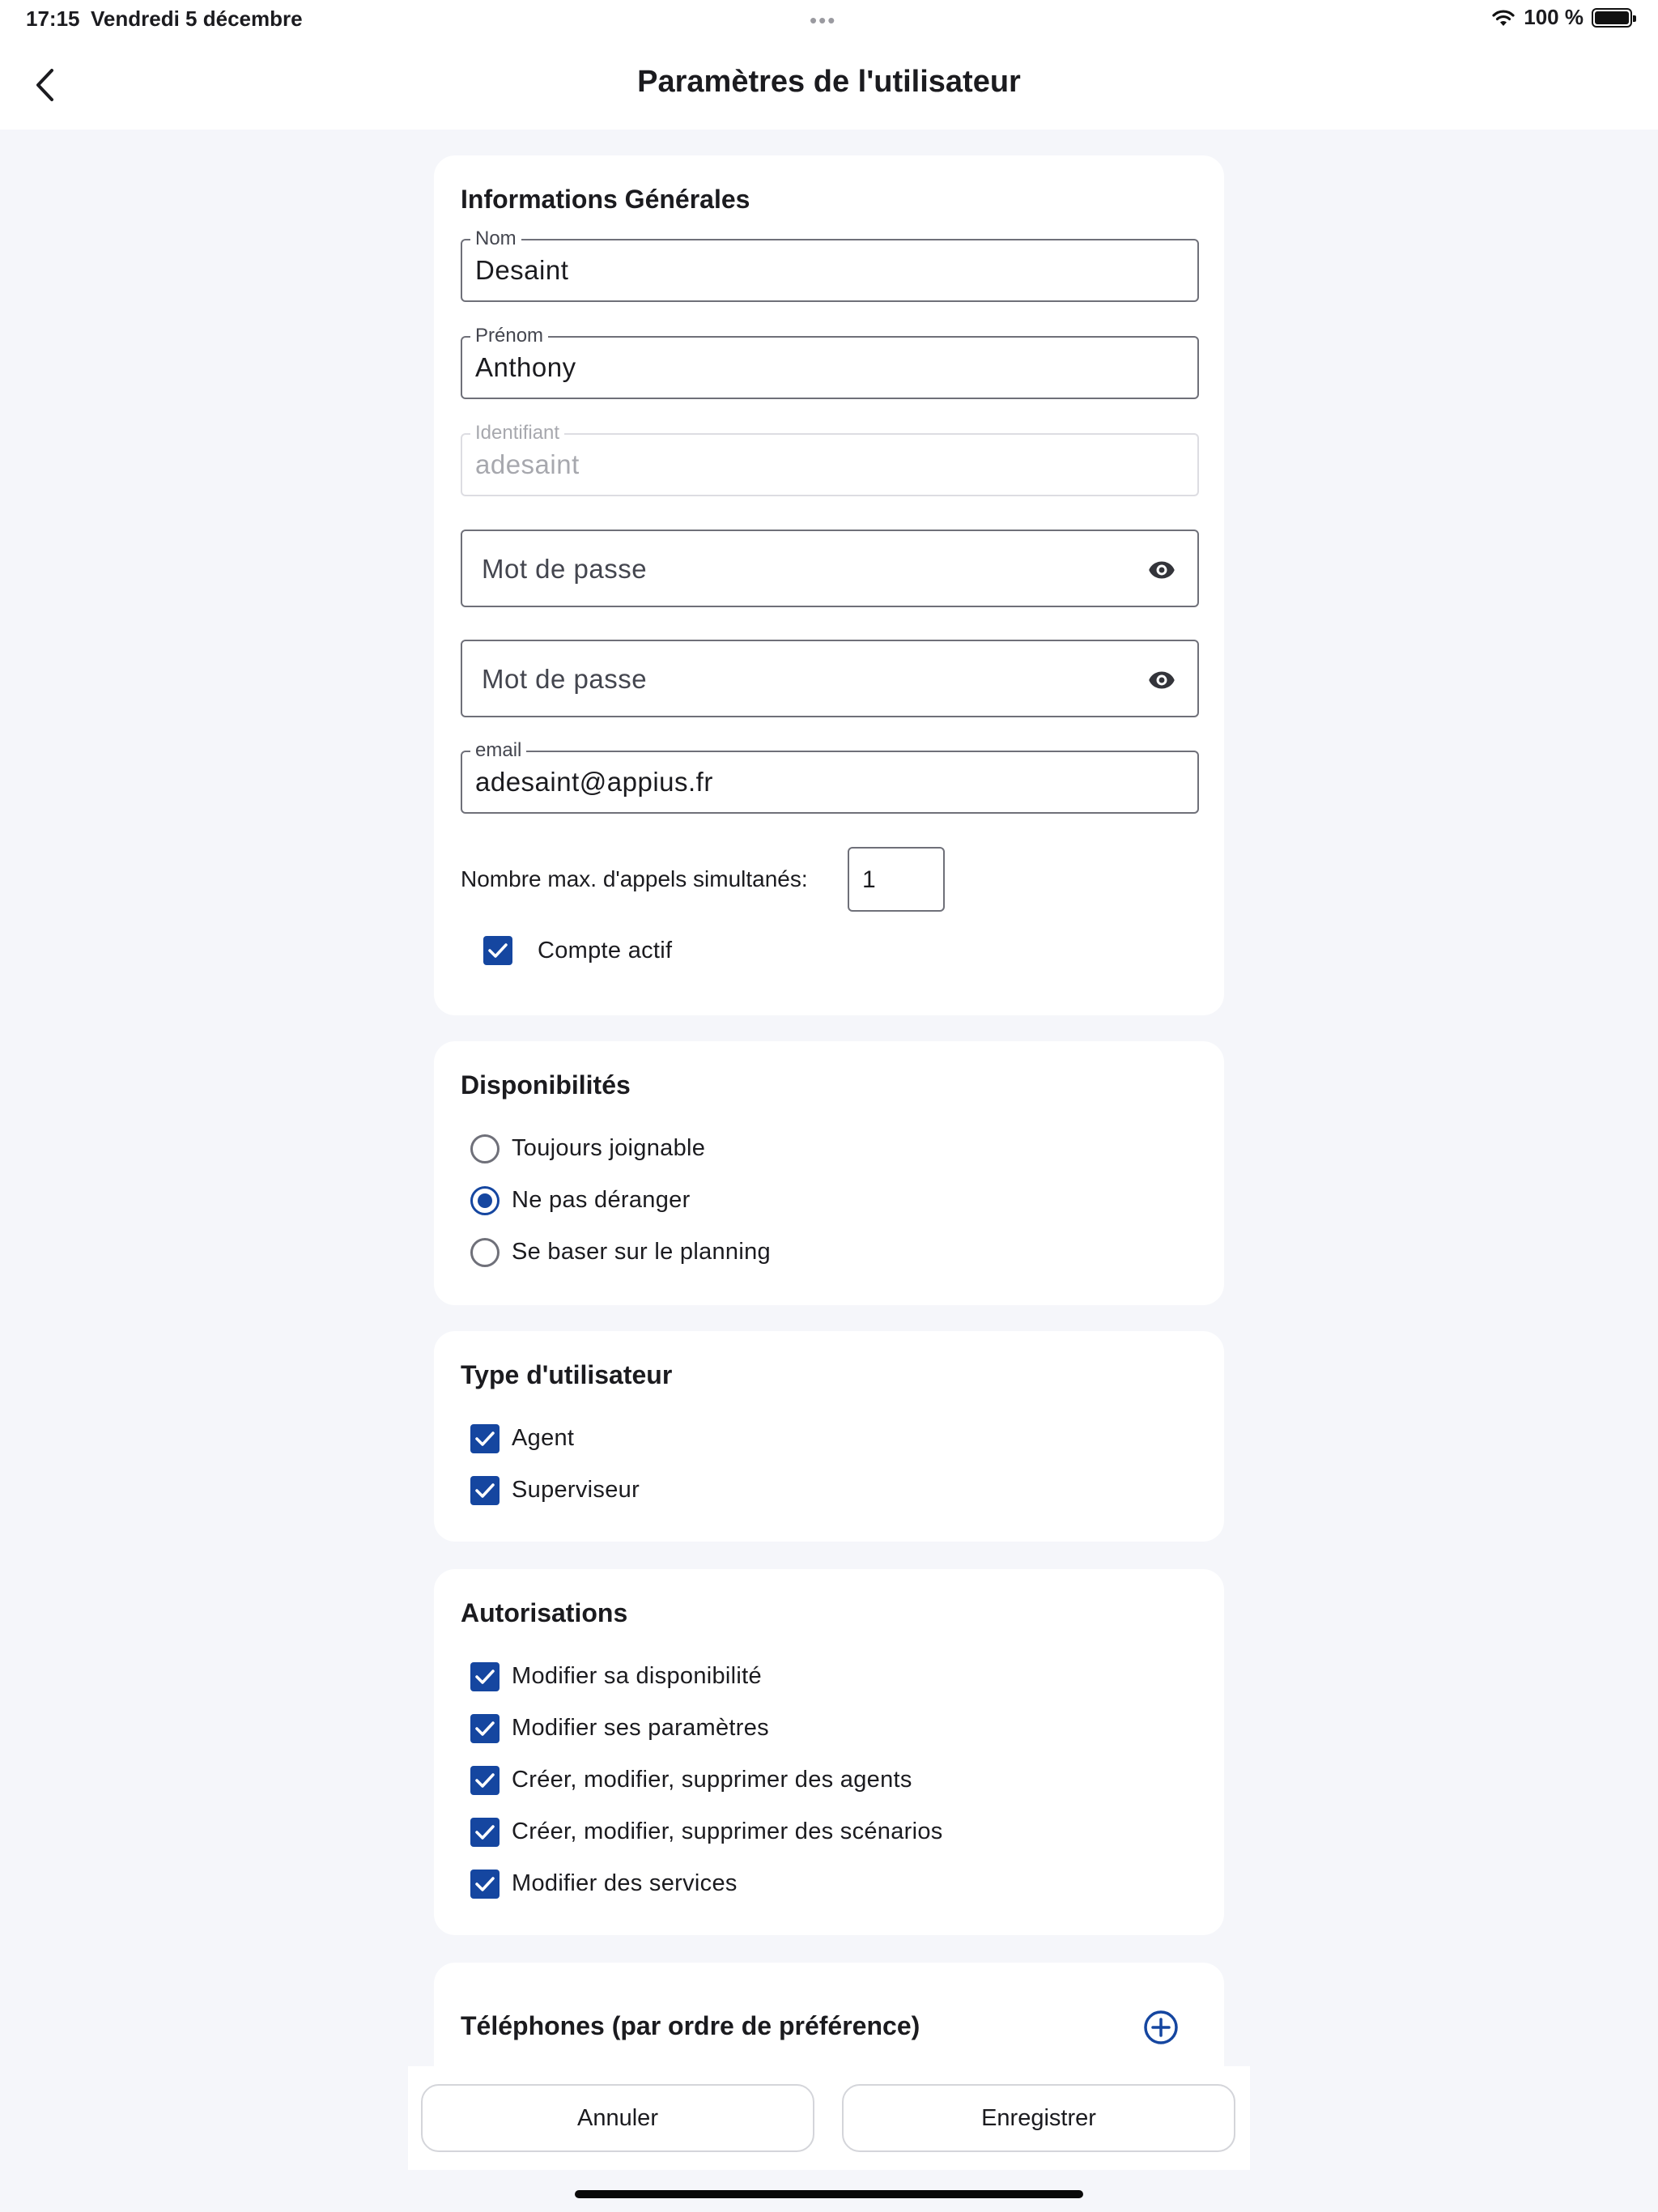  Describe the element at coordinates (517, 434) in the screenshot. I see `identifiant-label: Identifiant` at that location.